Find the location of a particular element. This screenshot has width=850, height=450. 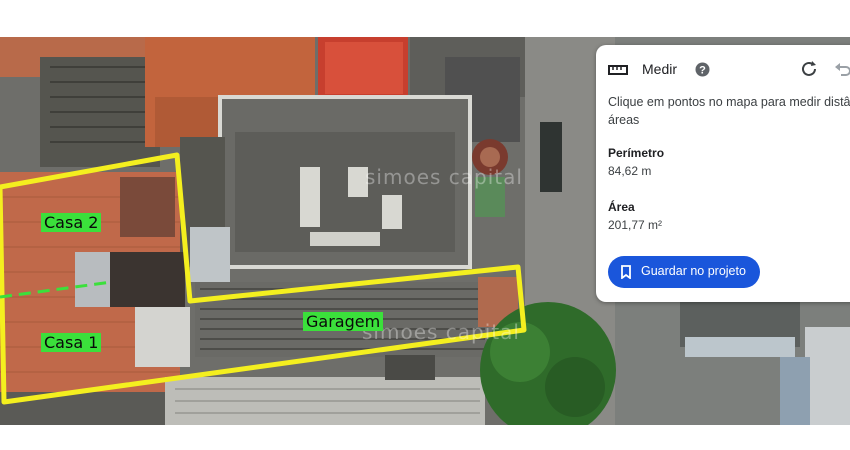

save-button-label: Guardar no projeto is located at coordinates (693, 271).